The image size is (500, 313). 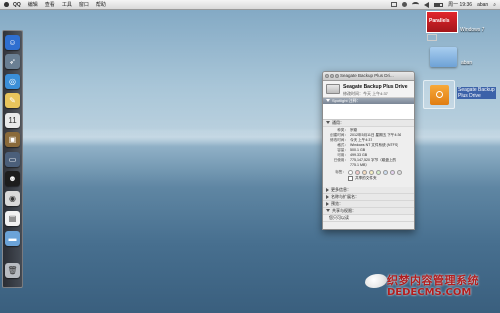 I want to click on folder-icon-glyph: ▬, so click(x=12, y=238).